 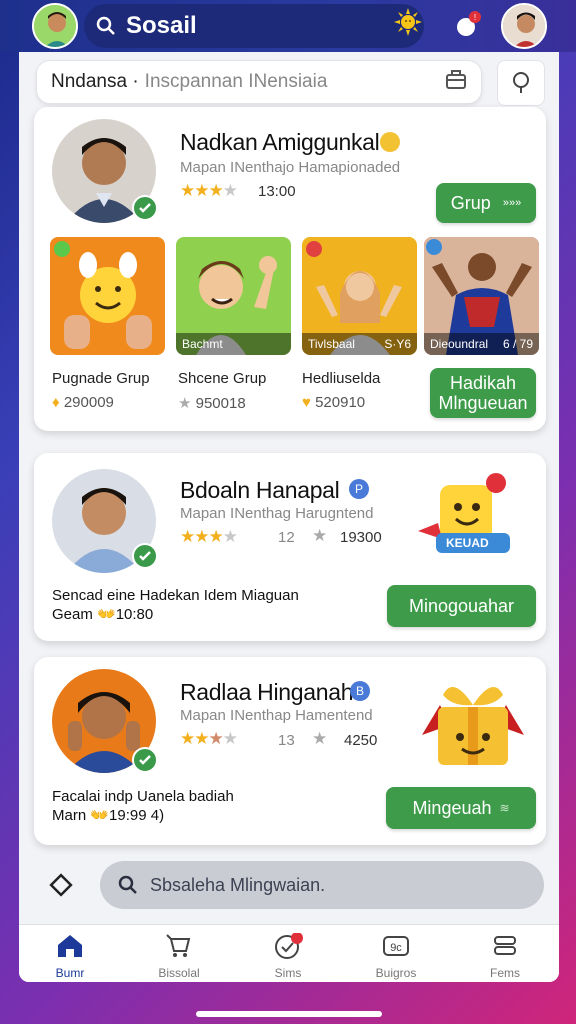 What do you see at coordinates (481, 296) in the screenshot?
I see `group-tile-4: Dieoundral 6 / 79` at bounding box center [481, 296].